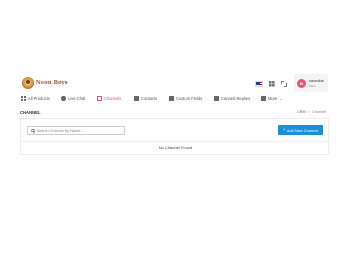 The width and height of the screenshot is (350, 263). What do you see at coordinates (109, 98) in the screenshot?
I see `nav-item-channels: Channels` at bounding box center [109, 98].